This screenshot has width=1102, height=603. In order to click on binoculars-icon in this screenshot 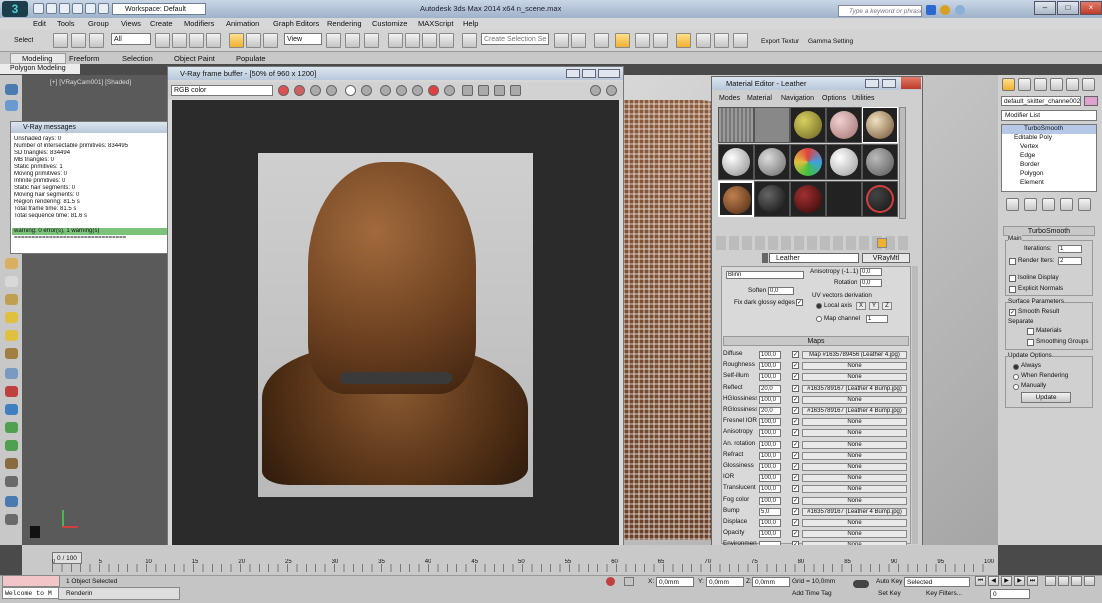, I will do `click(931, 10)`.